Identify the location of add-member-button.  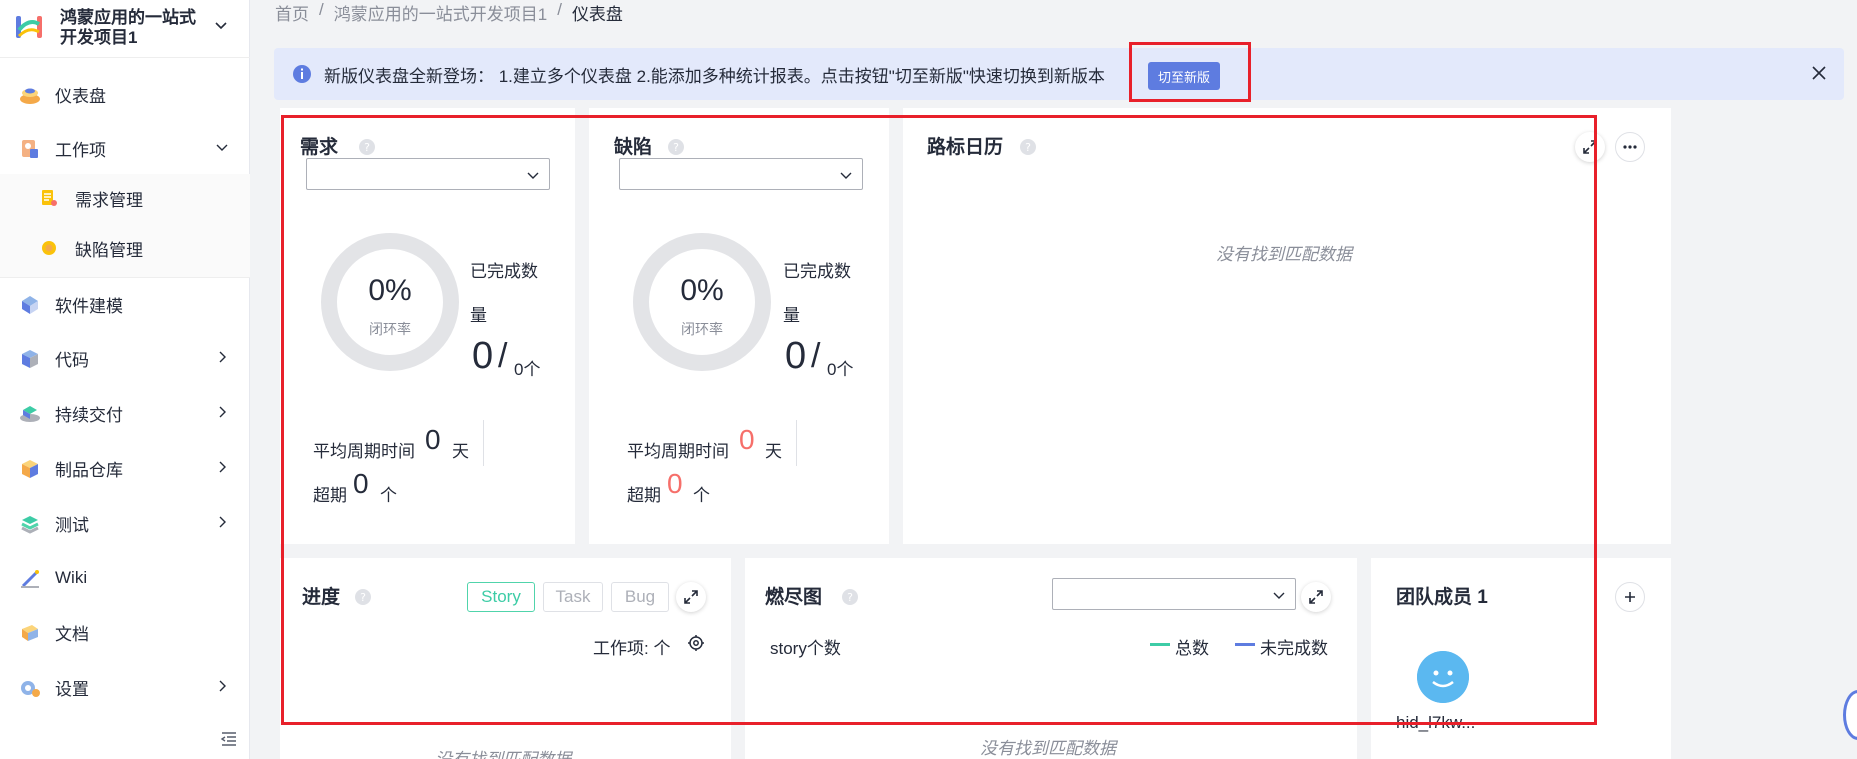
(1630, 597).